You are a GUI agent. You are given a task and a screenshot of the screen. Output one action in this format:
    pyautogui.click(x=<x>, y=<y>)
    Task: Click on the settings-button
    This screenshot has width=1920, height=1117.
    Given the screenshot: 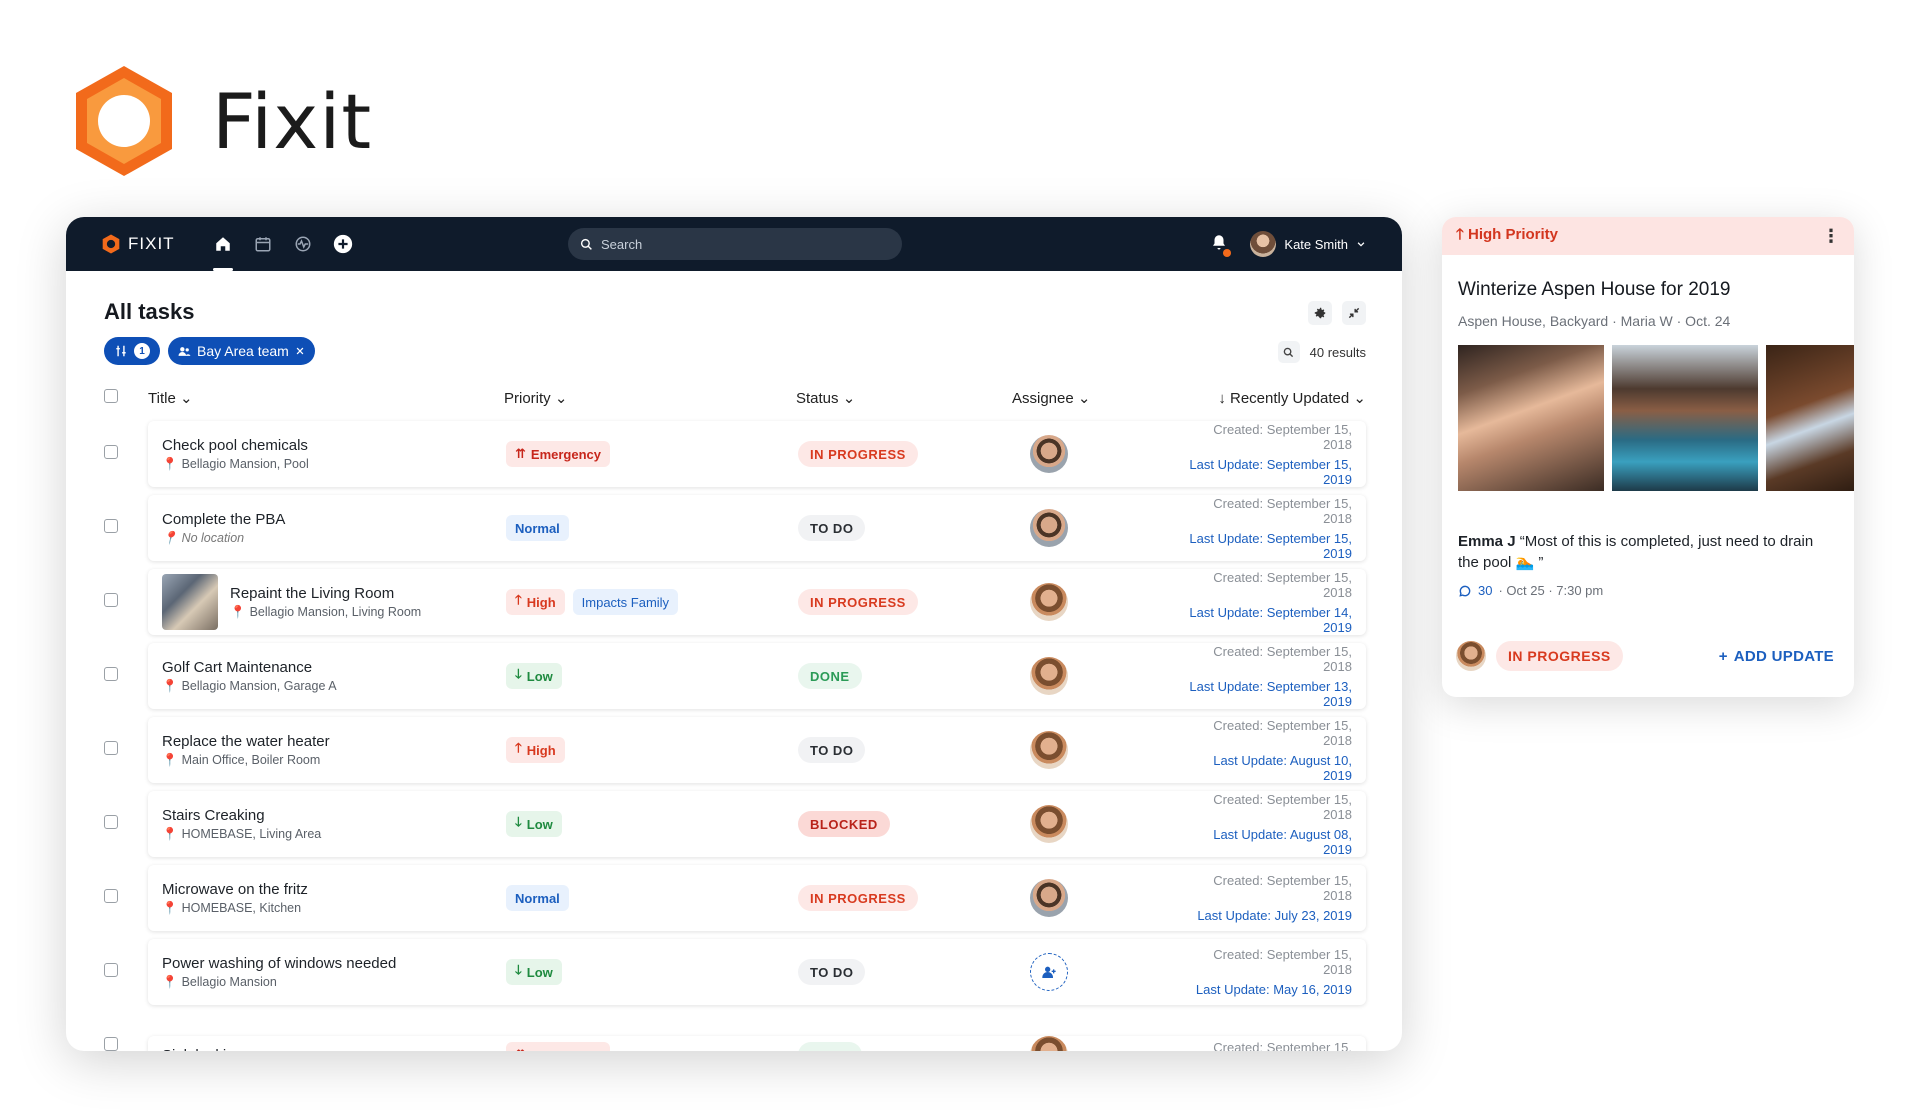 What is the action you would take?
    pyautogui.click(x=1320, y=313)
    